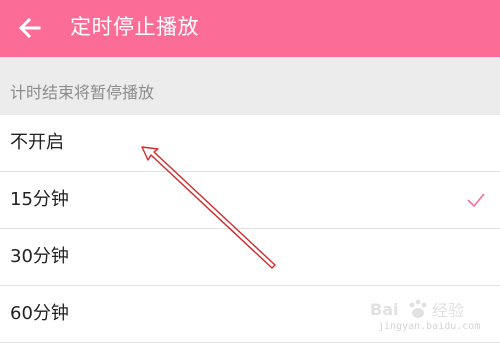  I want to click on arrow-left-icon, so click(29, 28).